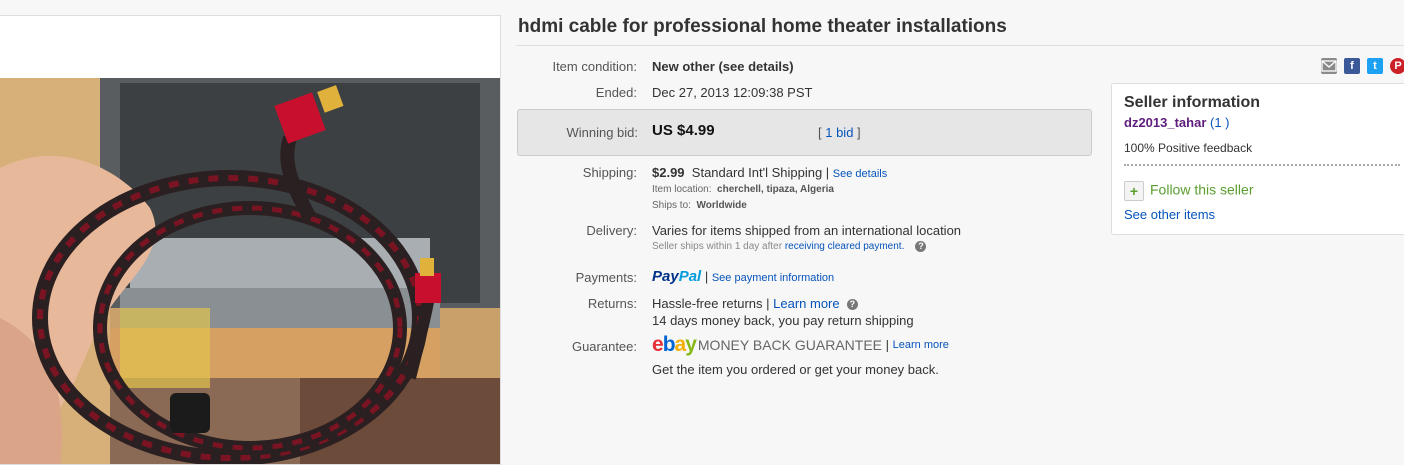 Image resolution: width=1404 pixels, height=465 pixels. What do you see at coordinates (1169, 214) in the screenshot?
I see `see-other-items-link: See other items` at bounding box center [1169, 214].